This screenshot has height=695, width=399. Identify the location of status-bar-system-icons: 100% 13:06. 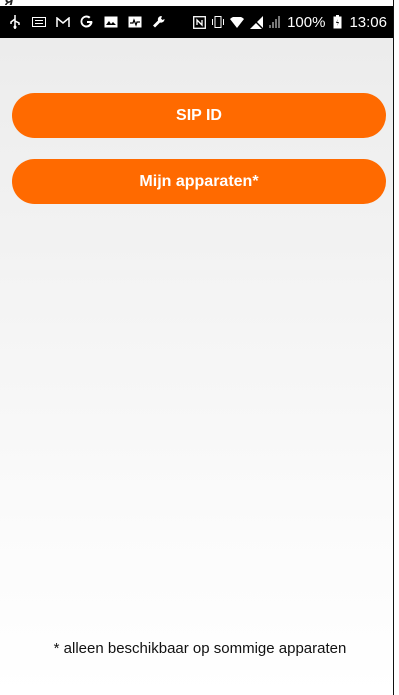
(289, 22).